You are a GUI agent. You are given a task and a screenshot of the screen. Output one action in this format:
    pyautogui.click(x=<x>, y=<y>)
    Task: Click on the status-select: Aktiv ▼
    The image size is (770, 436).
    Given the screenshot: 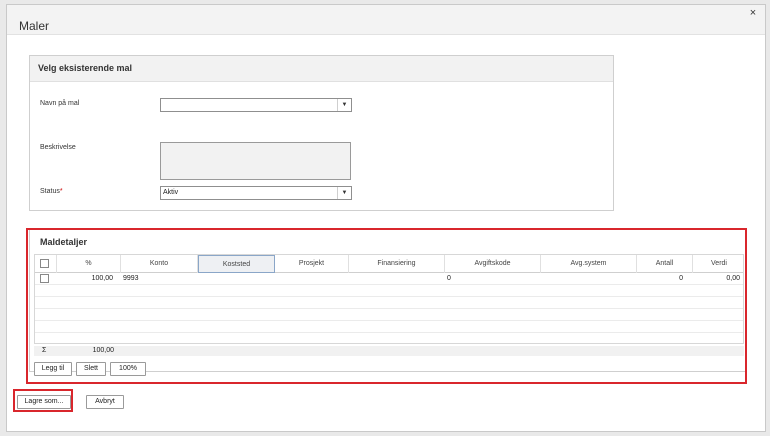 What is the action you would take?
    pyautogui.click(x=256, y=193)
    